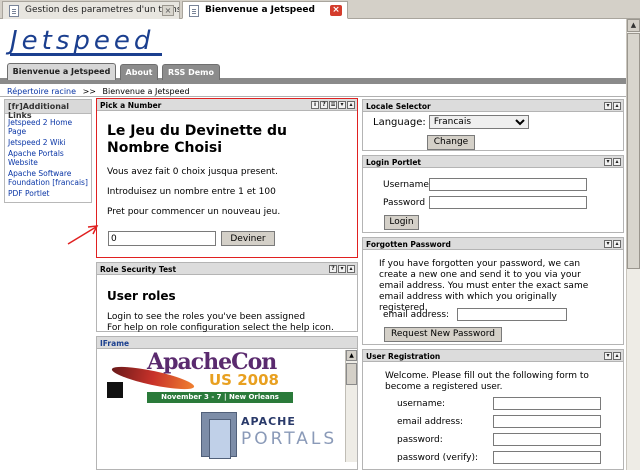  I want to click on portlet-header: User Registration ▾ ▴, so click(493, 356).